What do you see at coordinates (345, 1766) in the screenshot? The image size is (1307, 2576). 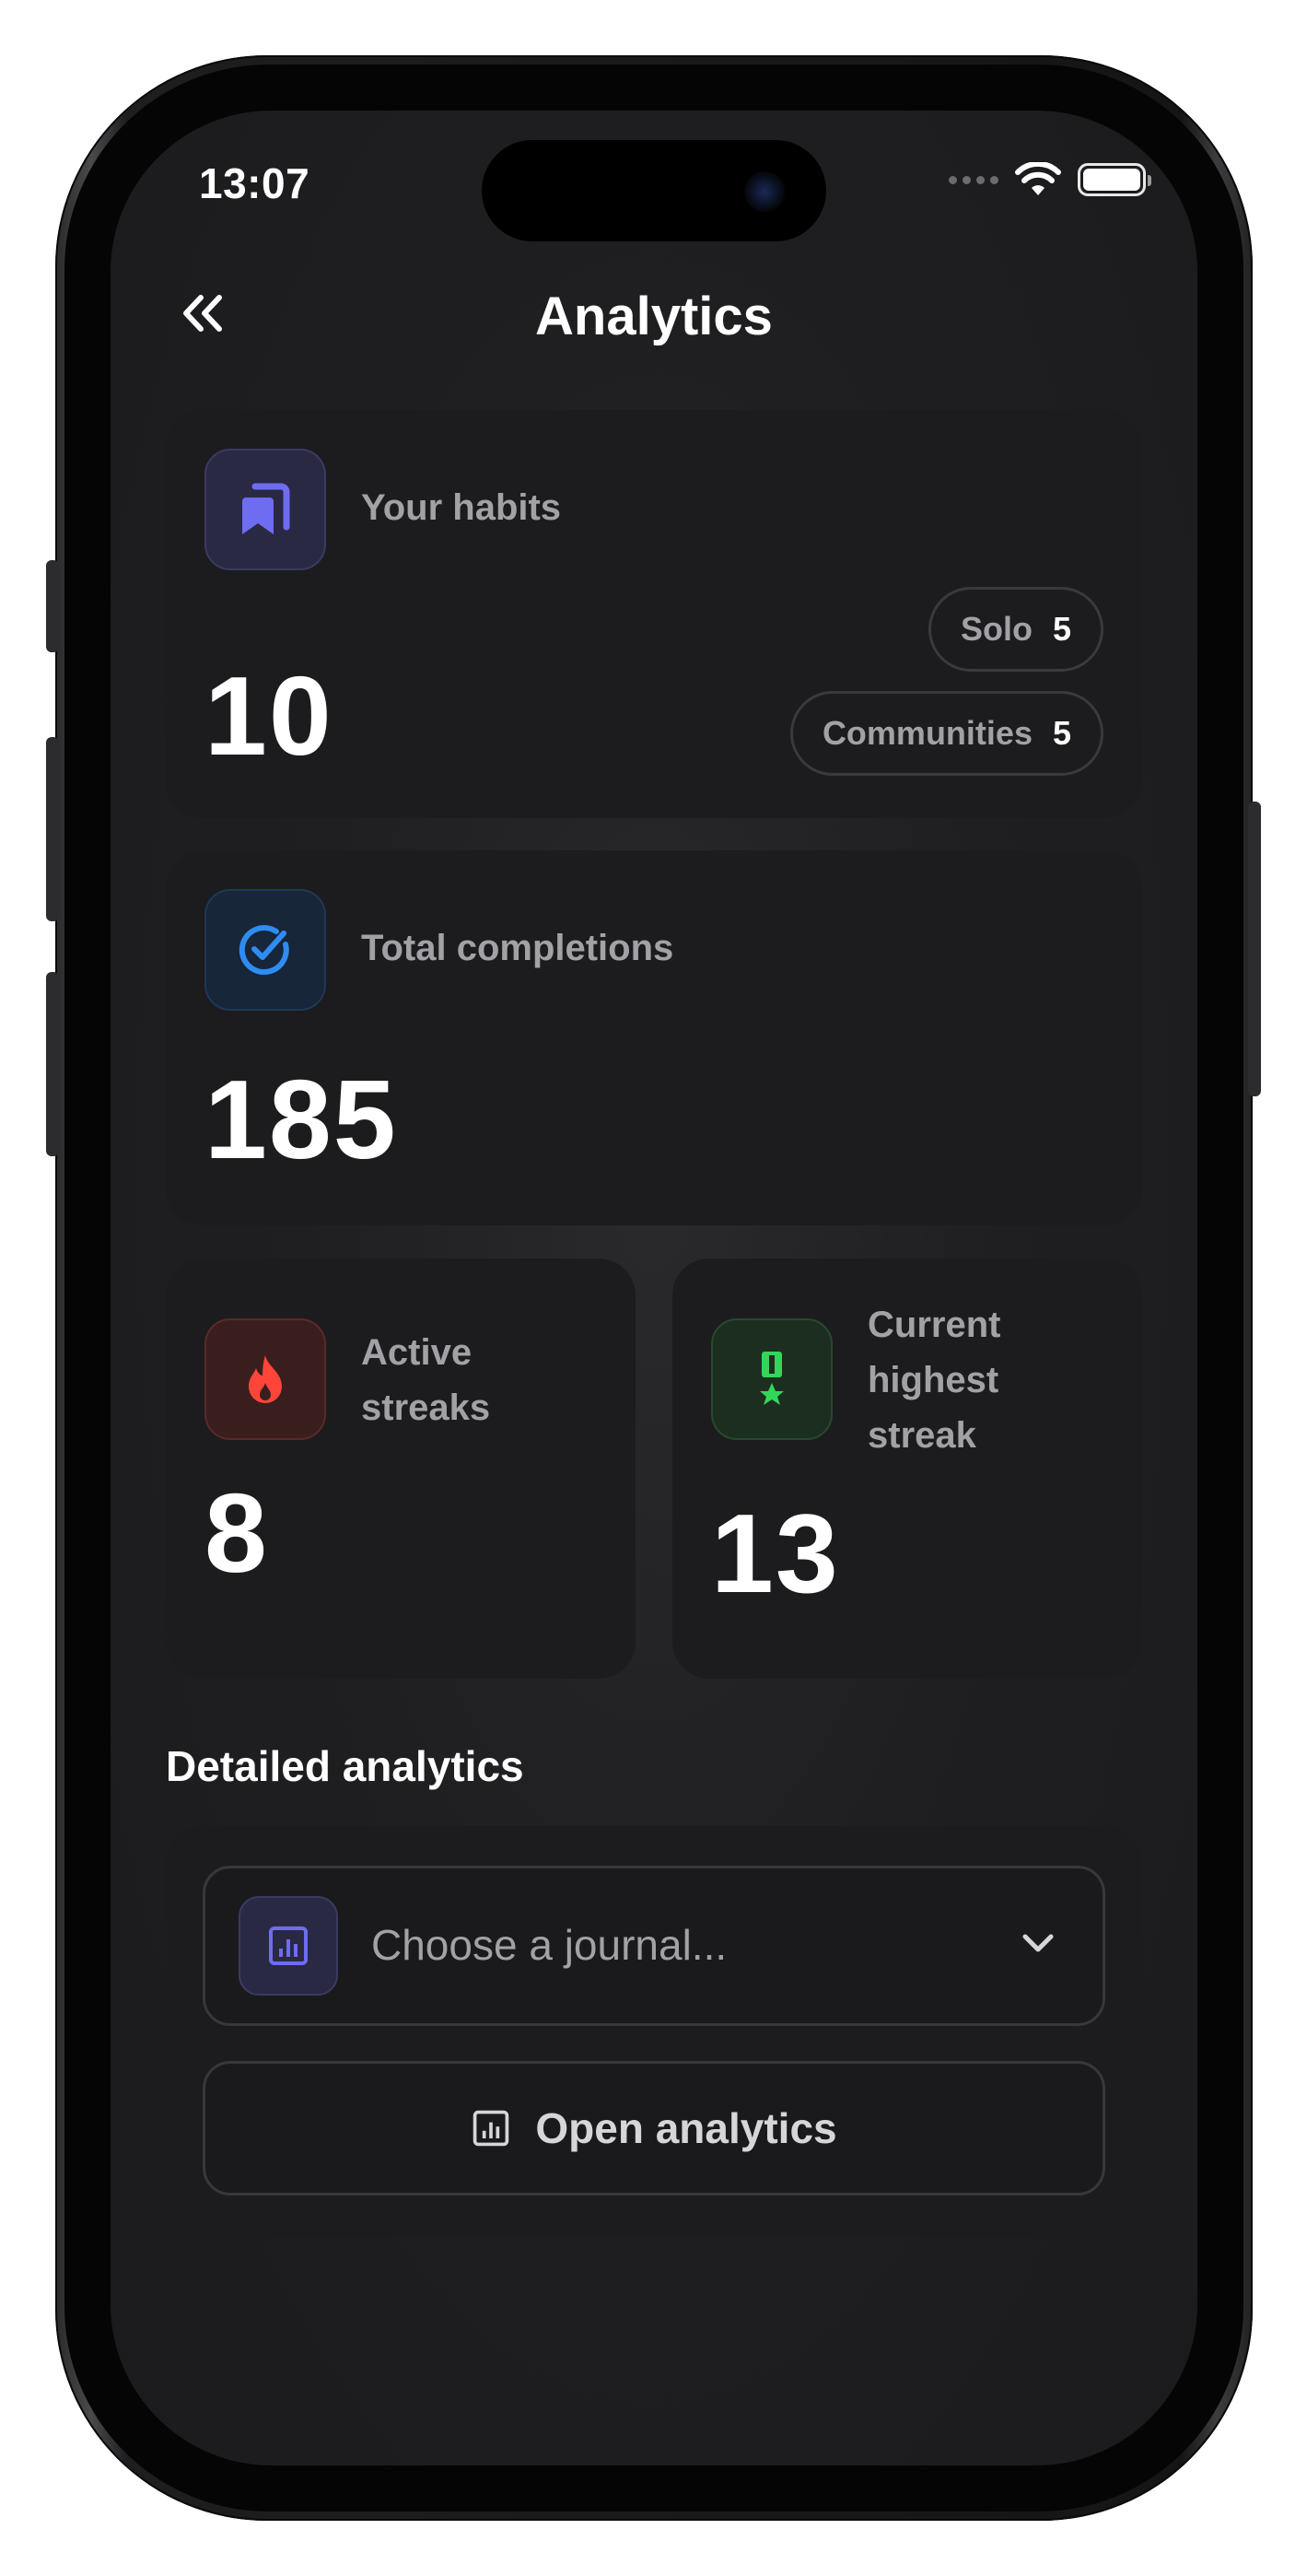 I see `detailed-analytics-title: Detailed analytics` at bounding box center [345, 1766].